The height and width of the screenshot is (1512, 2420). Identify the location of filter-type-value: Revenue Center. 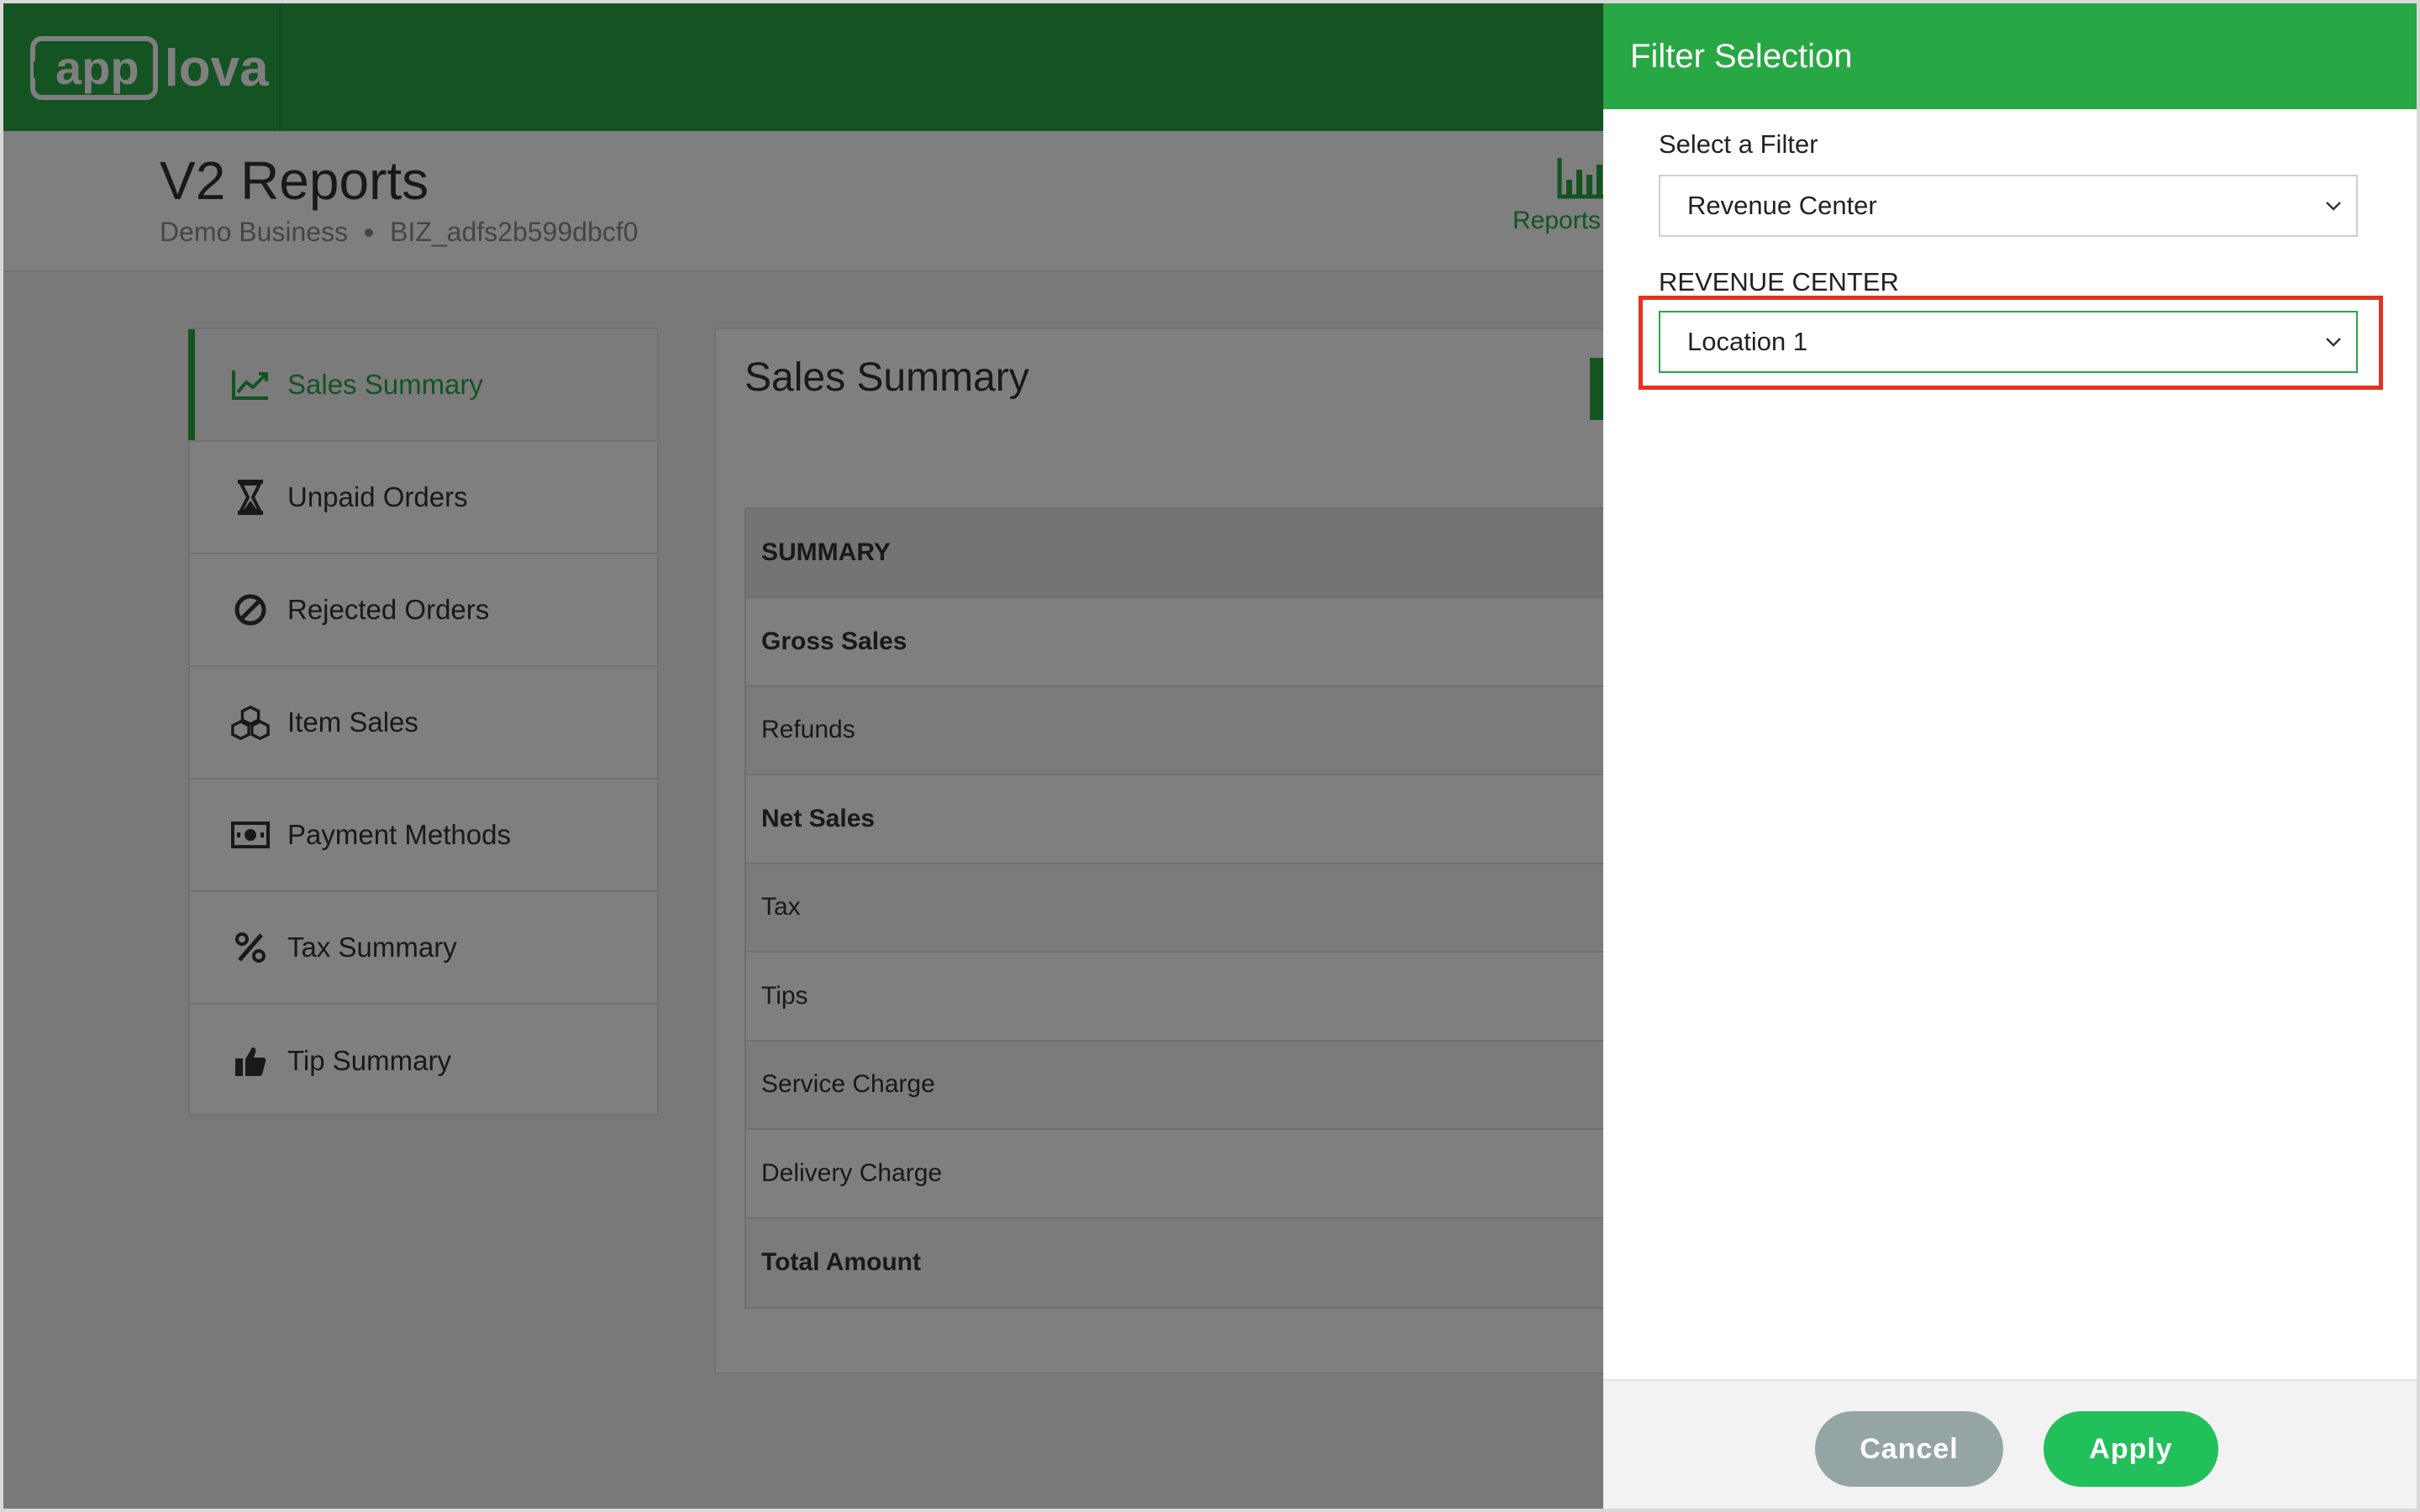
(1782, 205).